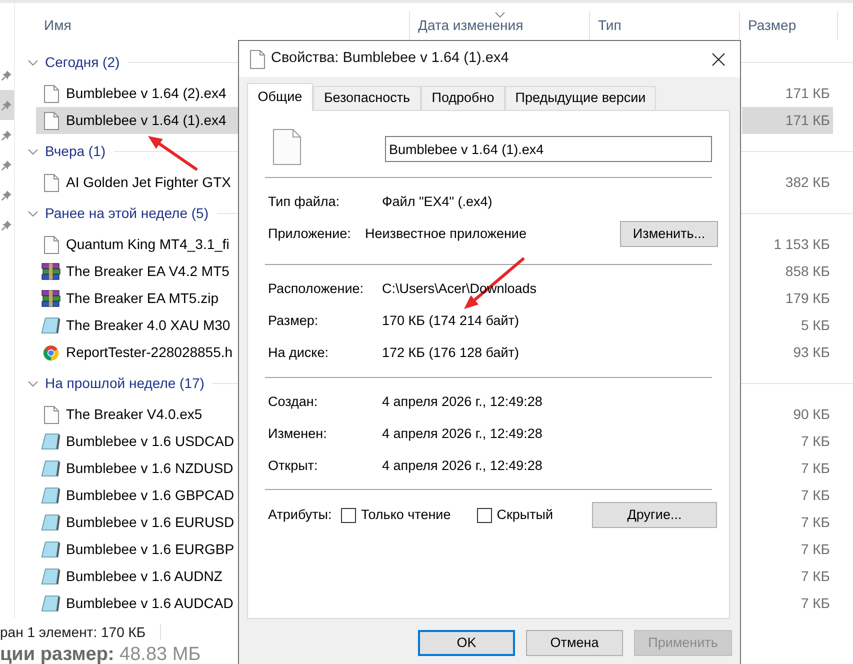 Image resolution: width=853 pixels, height=664 pixels. I want to click on file-item: The Breaker EA MT5.zip, so click(137, 298).